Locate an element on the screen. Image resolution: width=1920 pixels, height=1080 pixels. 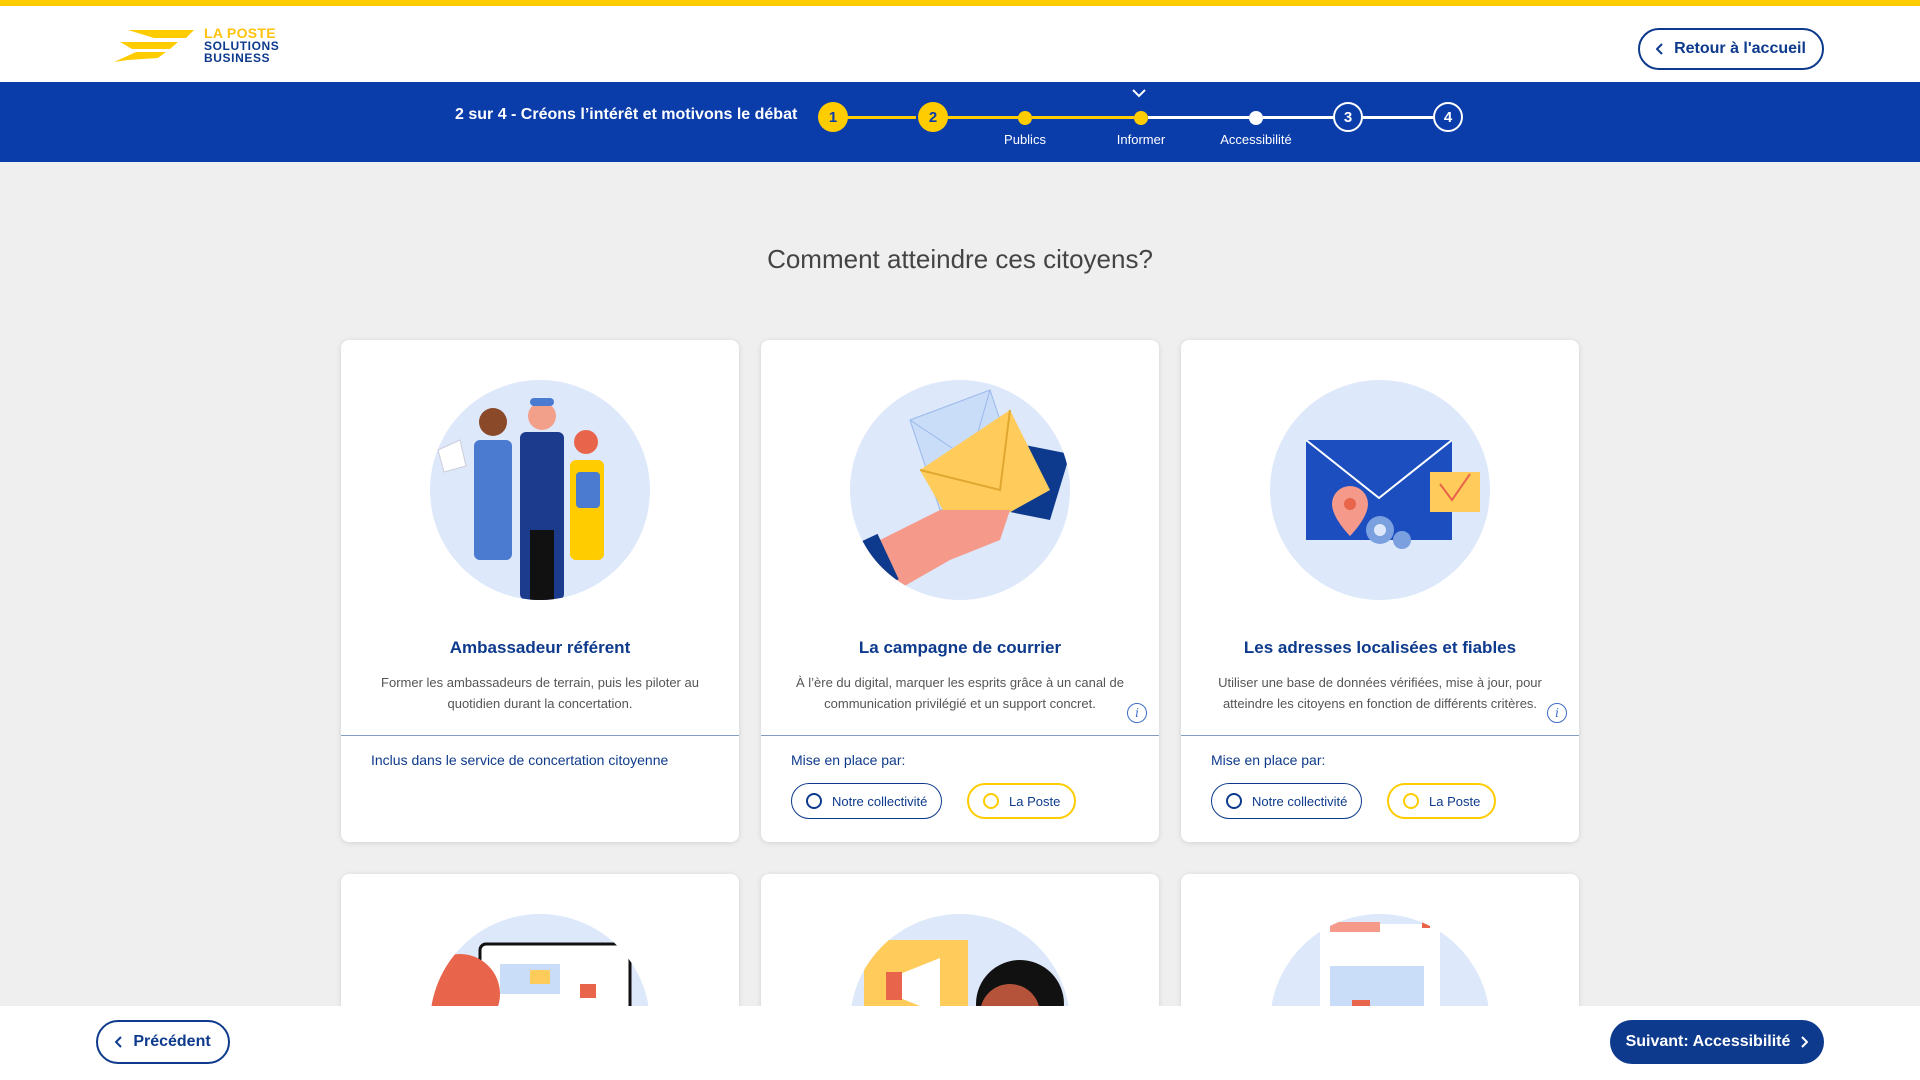
card-title: Les adresses localisées et fiables is located at coordinates (1380, 647).